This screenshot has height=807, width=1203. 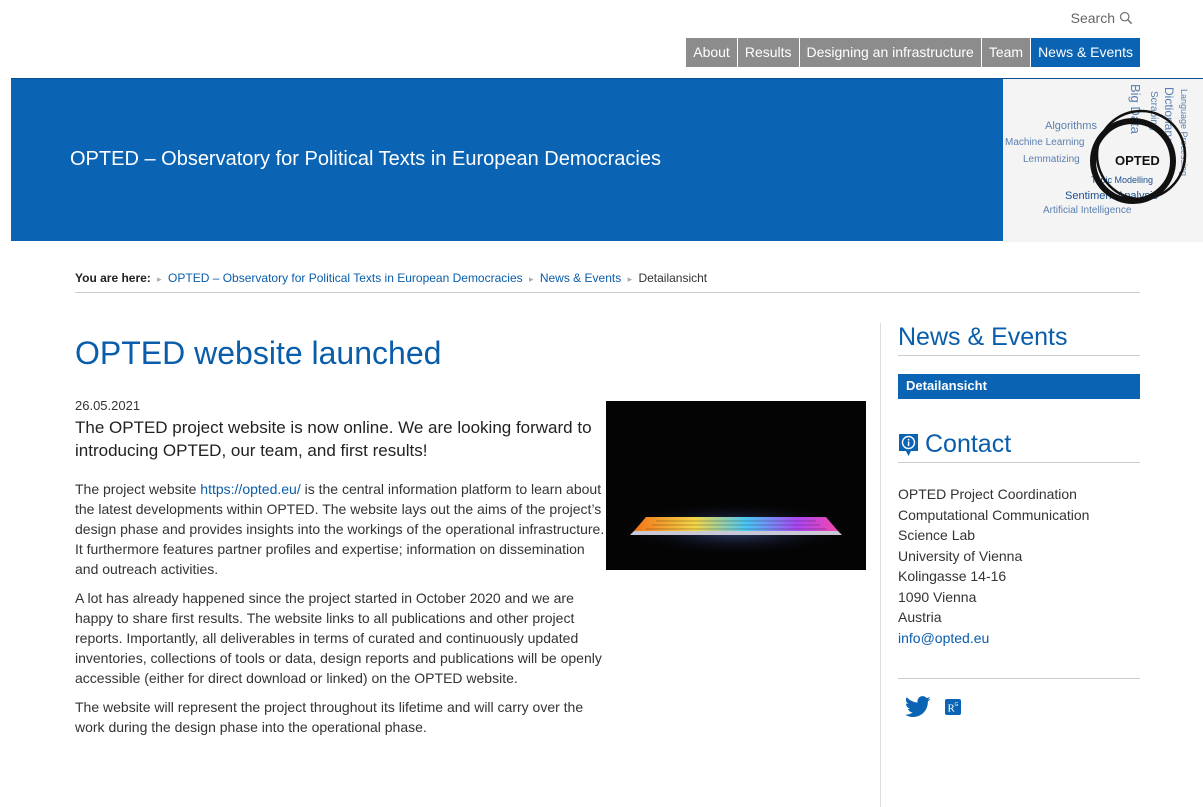 I want to click on paragraph-text: The project website, so click(x=138, y=489).